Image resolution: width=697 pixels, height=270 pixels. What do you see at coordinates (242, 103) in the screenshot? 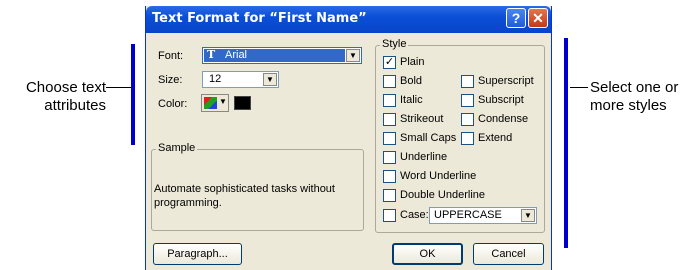
I see `color-swatch` at bounding box center [242, 103].